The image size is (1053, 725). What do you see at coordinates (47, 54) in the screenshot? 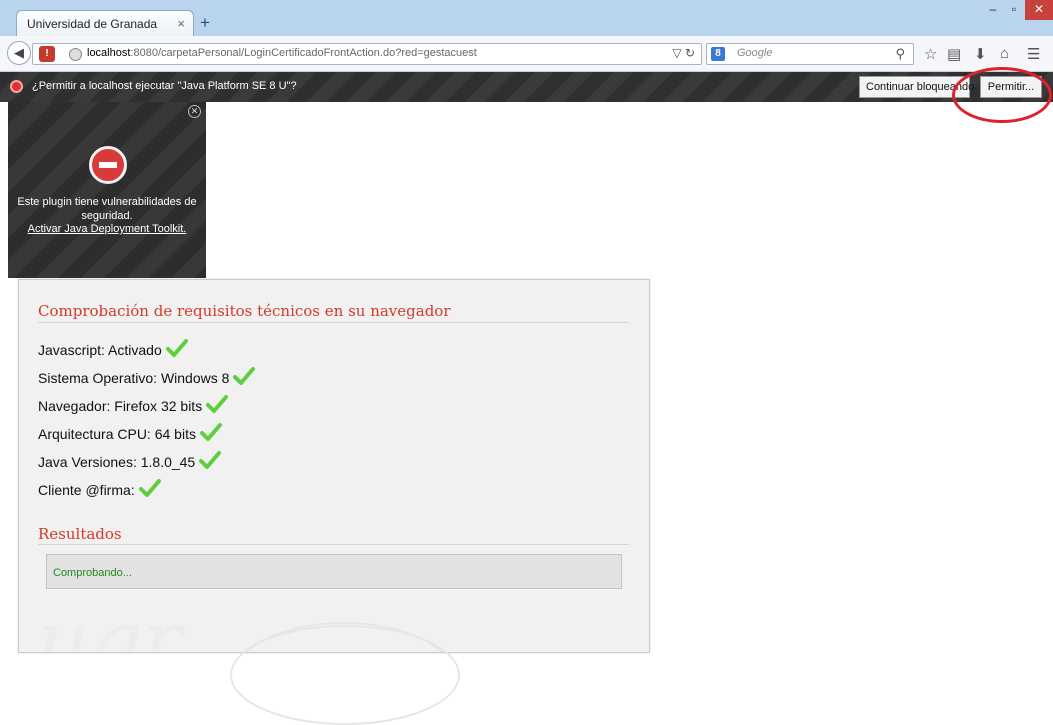
I see `plugin-notification-icon: !` at bounding box center [47, 54].